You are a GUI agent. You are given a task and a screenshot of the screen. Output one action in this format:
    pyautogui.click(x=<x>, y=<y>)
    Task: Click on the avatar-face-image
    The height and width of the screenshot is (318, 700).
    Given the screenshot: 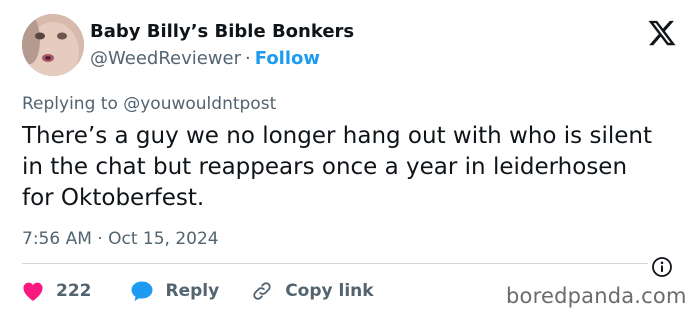 What is the action you would take?
    pyautogui.click(x=53, y=45)
    